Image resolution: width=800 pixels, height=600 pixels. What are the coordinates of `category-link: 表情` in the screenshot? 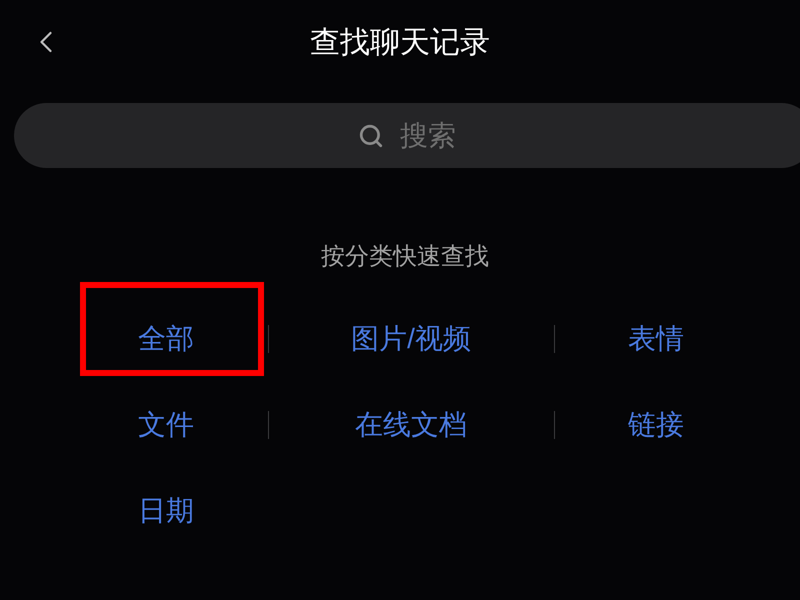 It's located at (656, 339).